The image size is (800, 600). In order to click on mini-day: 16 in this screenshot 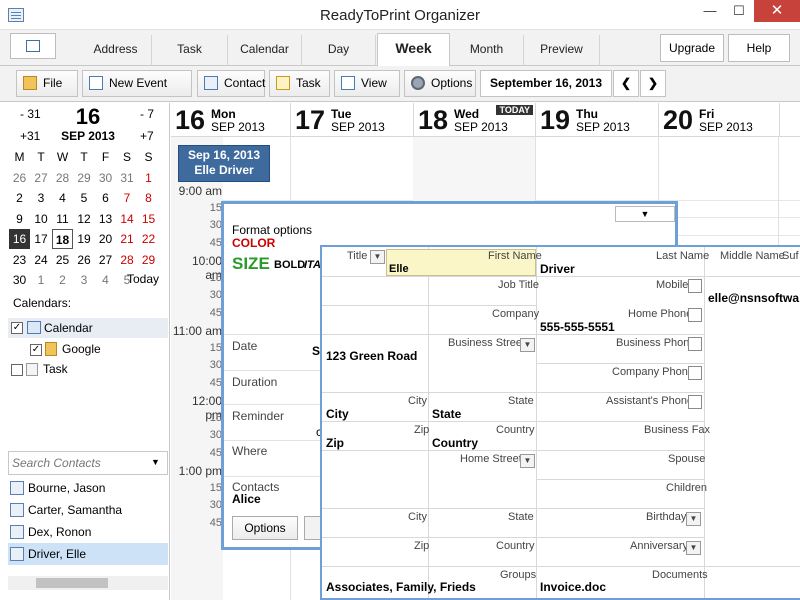, I will do `click(19, 239)`.